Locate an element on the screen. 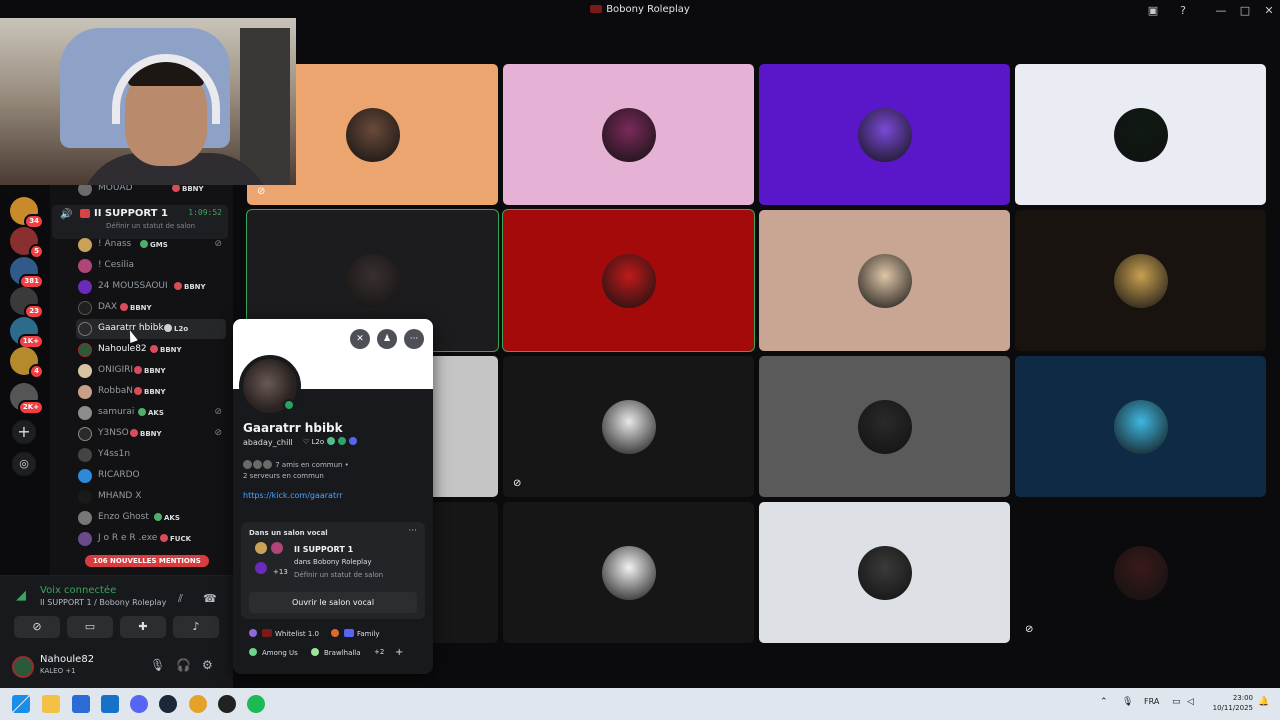  minimize-icon: — is located at coordinates (1221, 11).